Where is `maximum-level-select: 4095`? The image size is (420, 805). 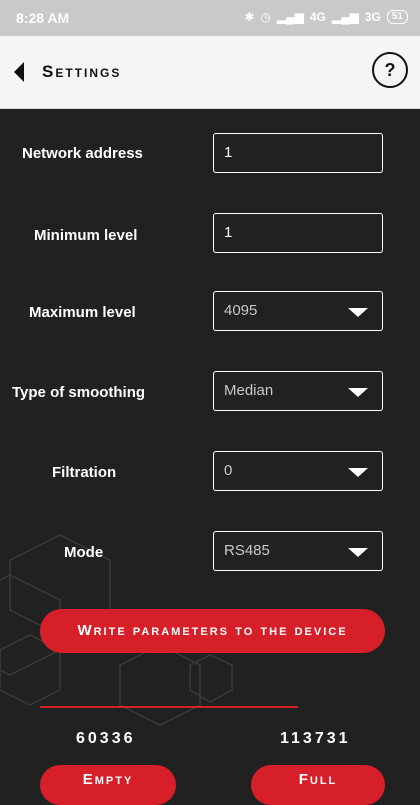
maximum-level-select: 4095 is located at coordinates (298, 311).